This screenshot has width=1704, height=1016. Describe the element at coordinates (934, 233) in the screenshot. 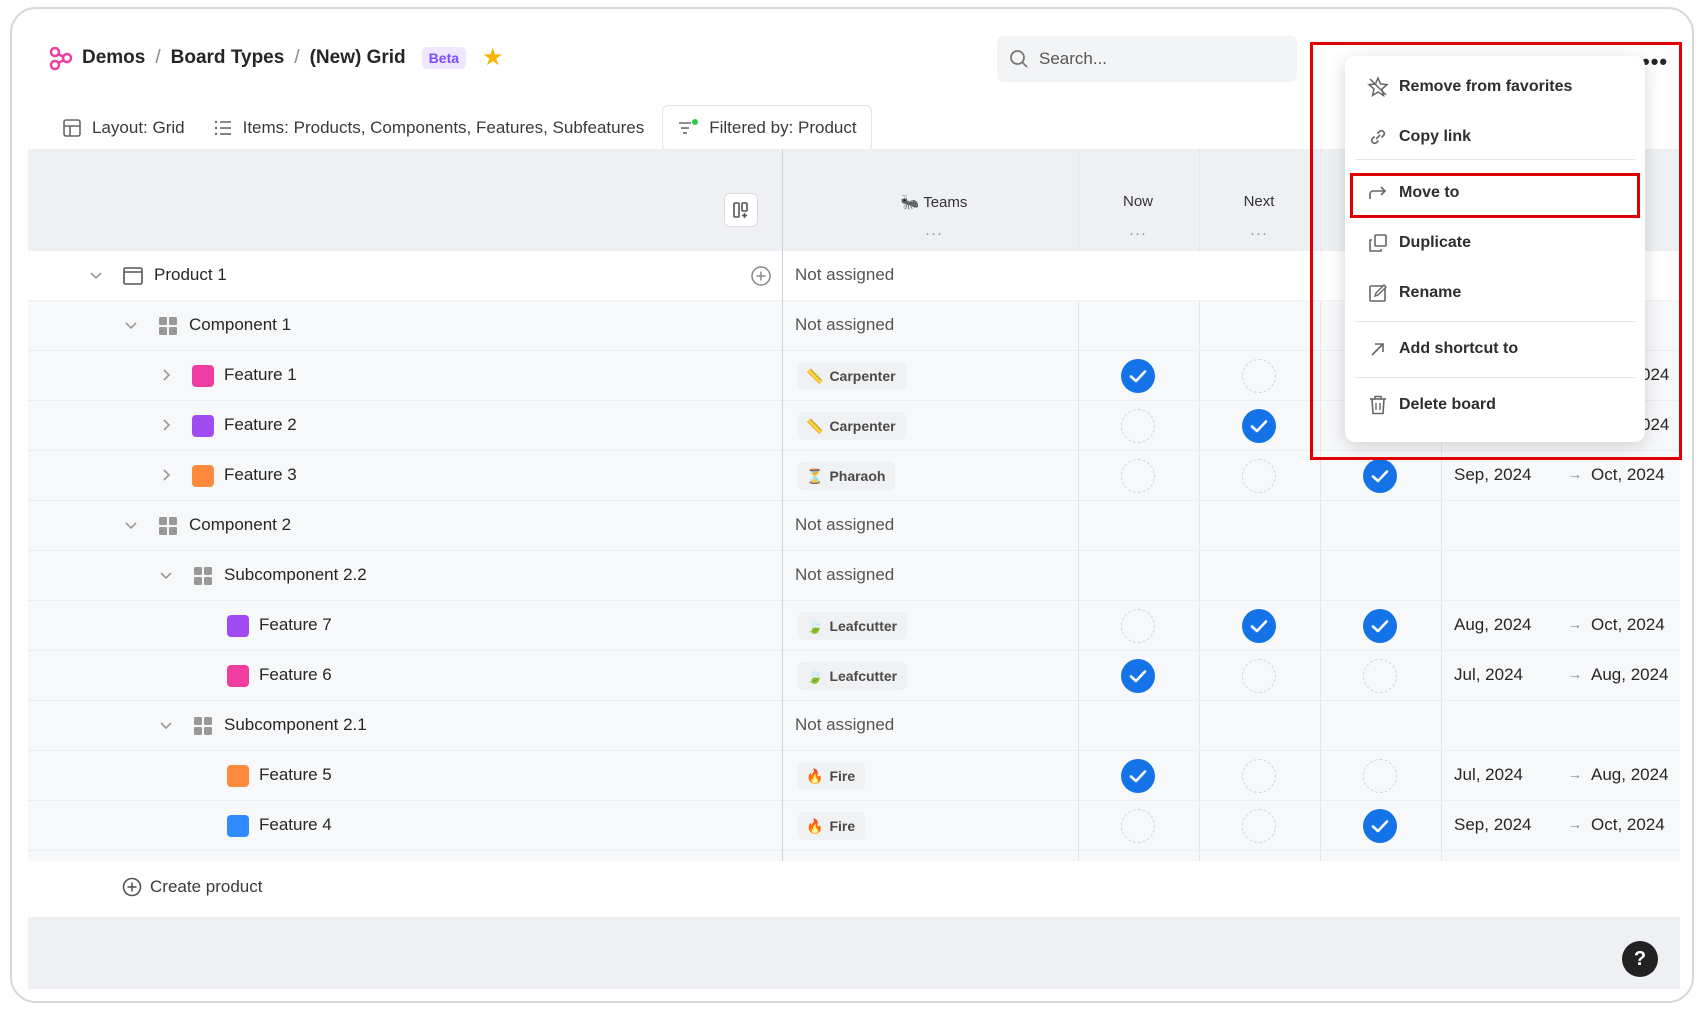

I see `teams-column-menu-icon: ···` at that location.